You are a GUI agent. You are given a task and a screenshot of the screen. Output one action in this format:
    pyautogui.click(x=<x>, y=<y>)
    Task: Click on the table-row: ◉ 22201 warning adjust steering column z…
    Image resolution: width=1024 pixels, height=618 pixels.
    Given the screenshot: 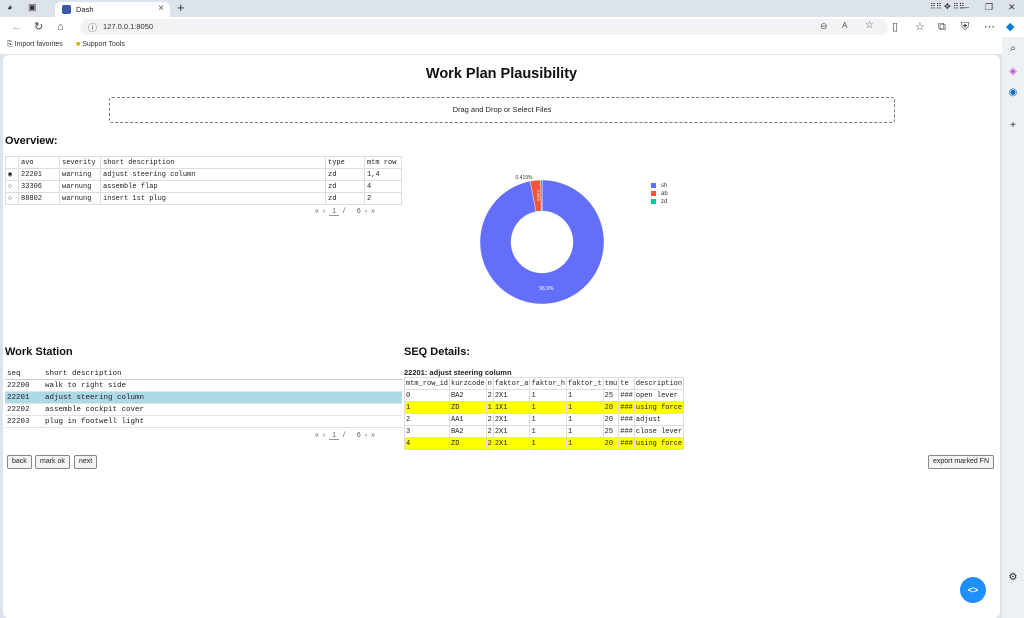 What is the action you would take?
    pyautogui.click(x=203, y=174)
    